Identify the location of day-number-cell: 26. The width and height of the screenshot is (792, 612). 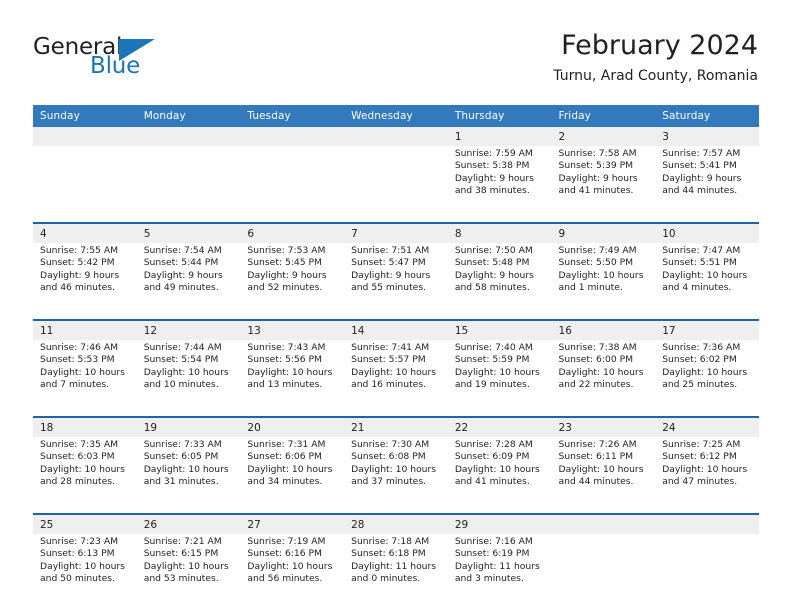
(188, 523).